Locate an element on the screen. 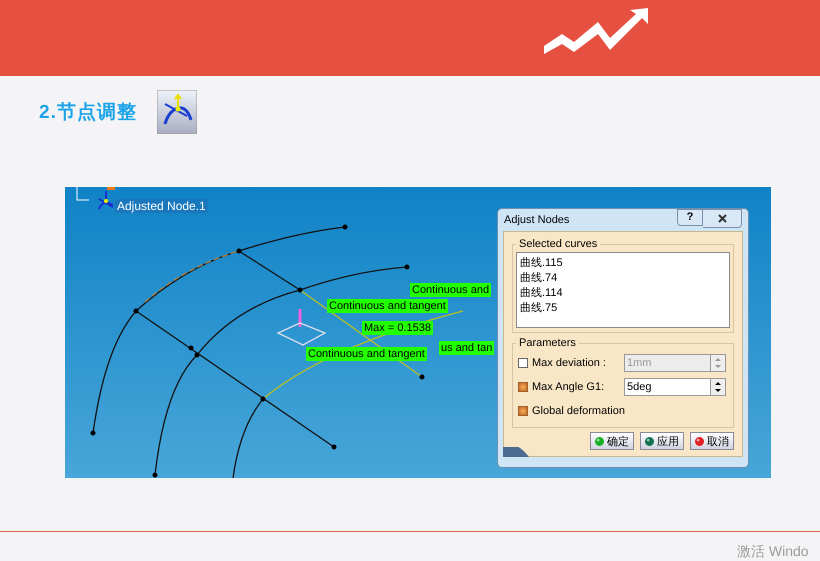 The width and height of the screenshot is (820, 561). close-button is located at coordinates (722, 218).